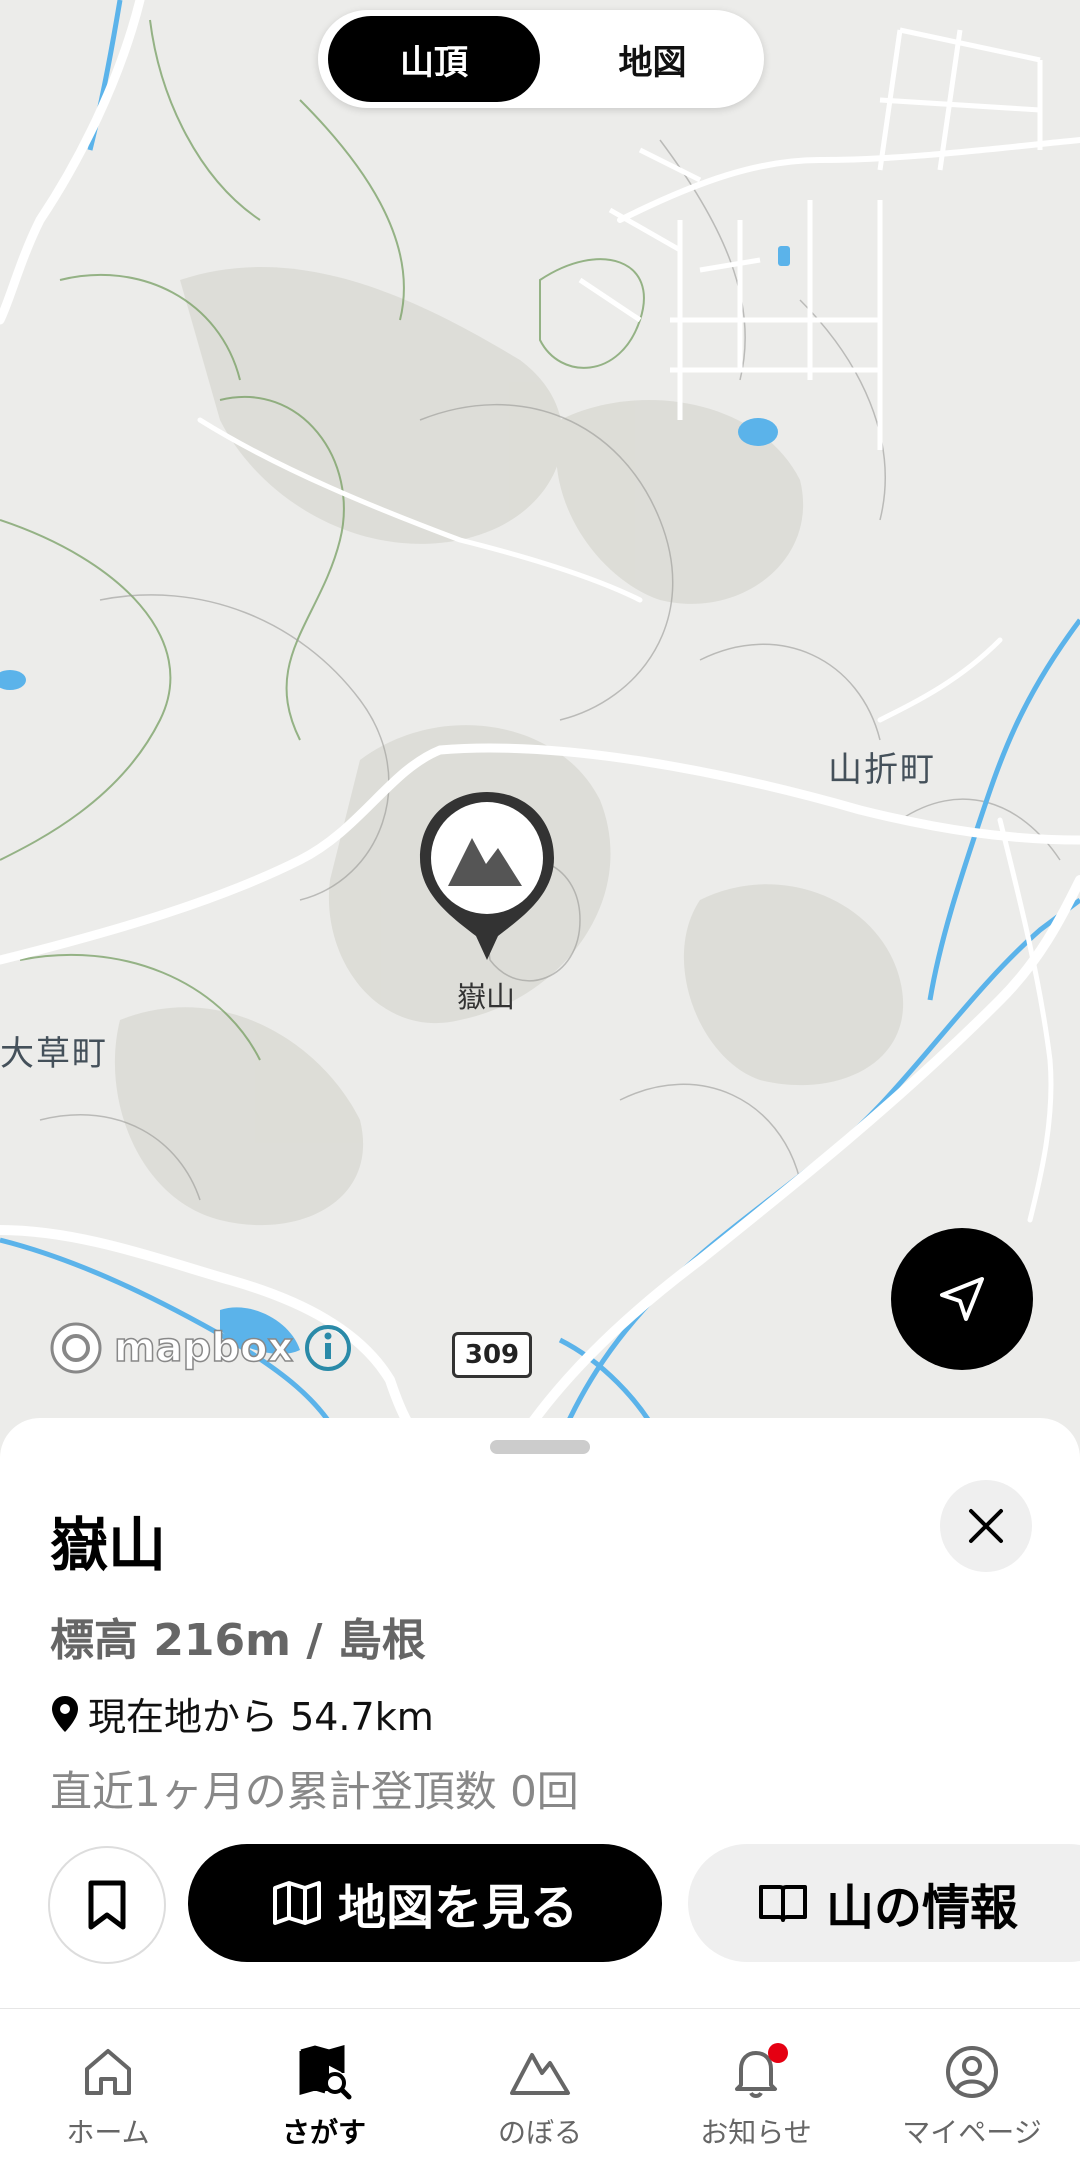 The height and width of the screenshot is (2175, 1080). What do you see at coordinates (540, 1447) in the screenshot?
I see `sheet-handle` at bounding box center [540, 1447].